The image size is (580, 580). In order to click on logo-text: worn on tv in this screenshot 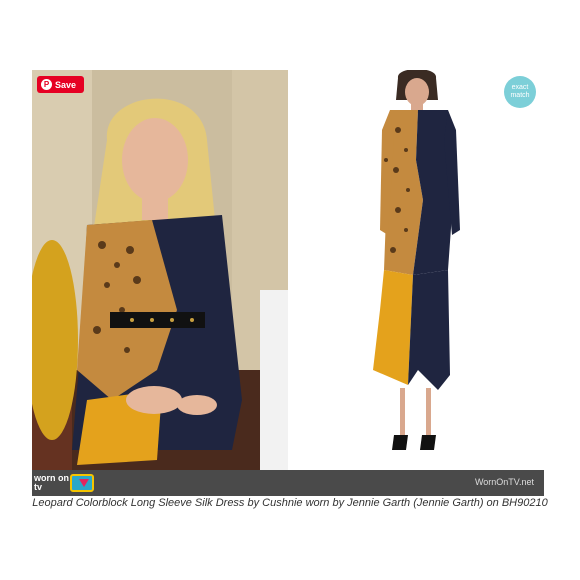, I will do `click(51, 482)`.